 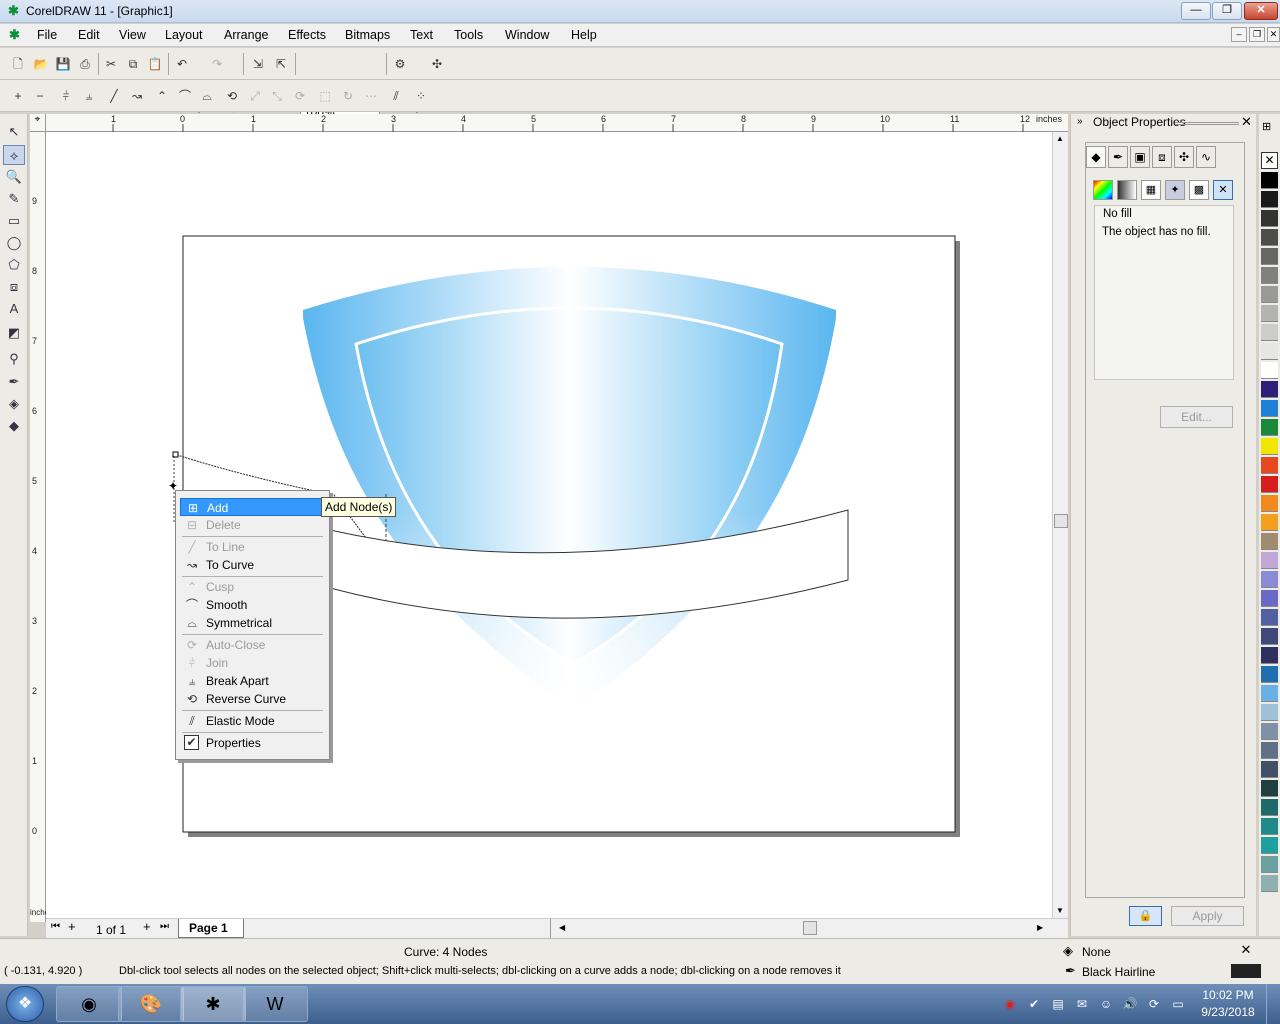 What do you see at coordinates (300, 96) in the screenshot?
I see `auto-close-icon: ⟳` at bounding box center [300, 96].